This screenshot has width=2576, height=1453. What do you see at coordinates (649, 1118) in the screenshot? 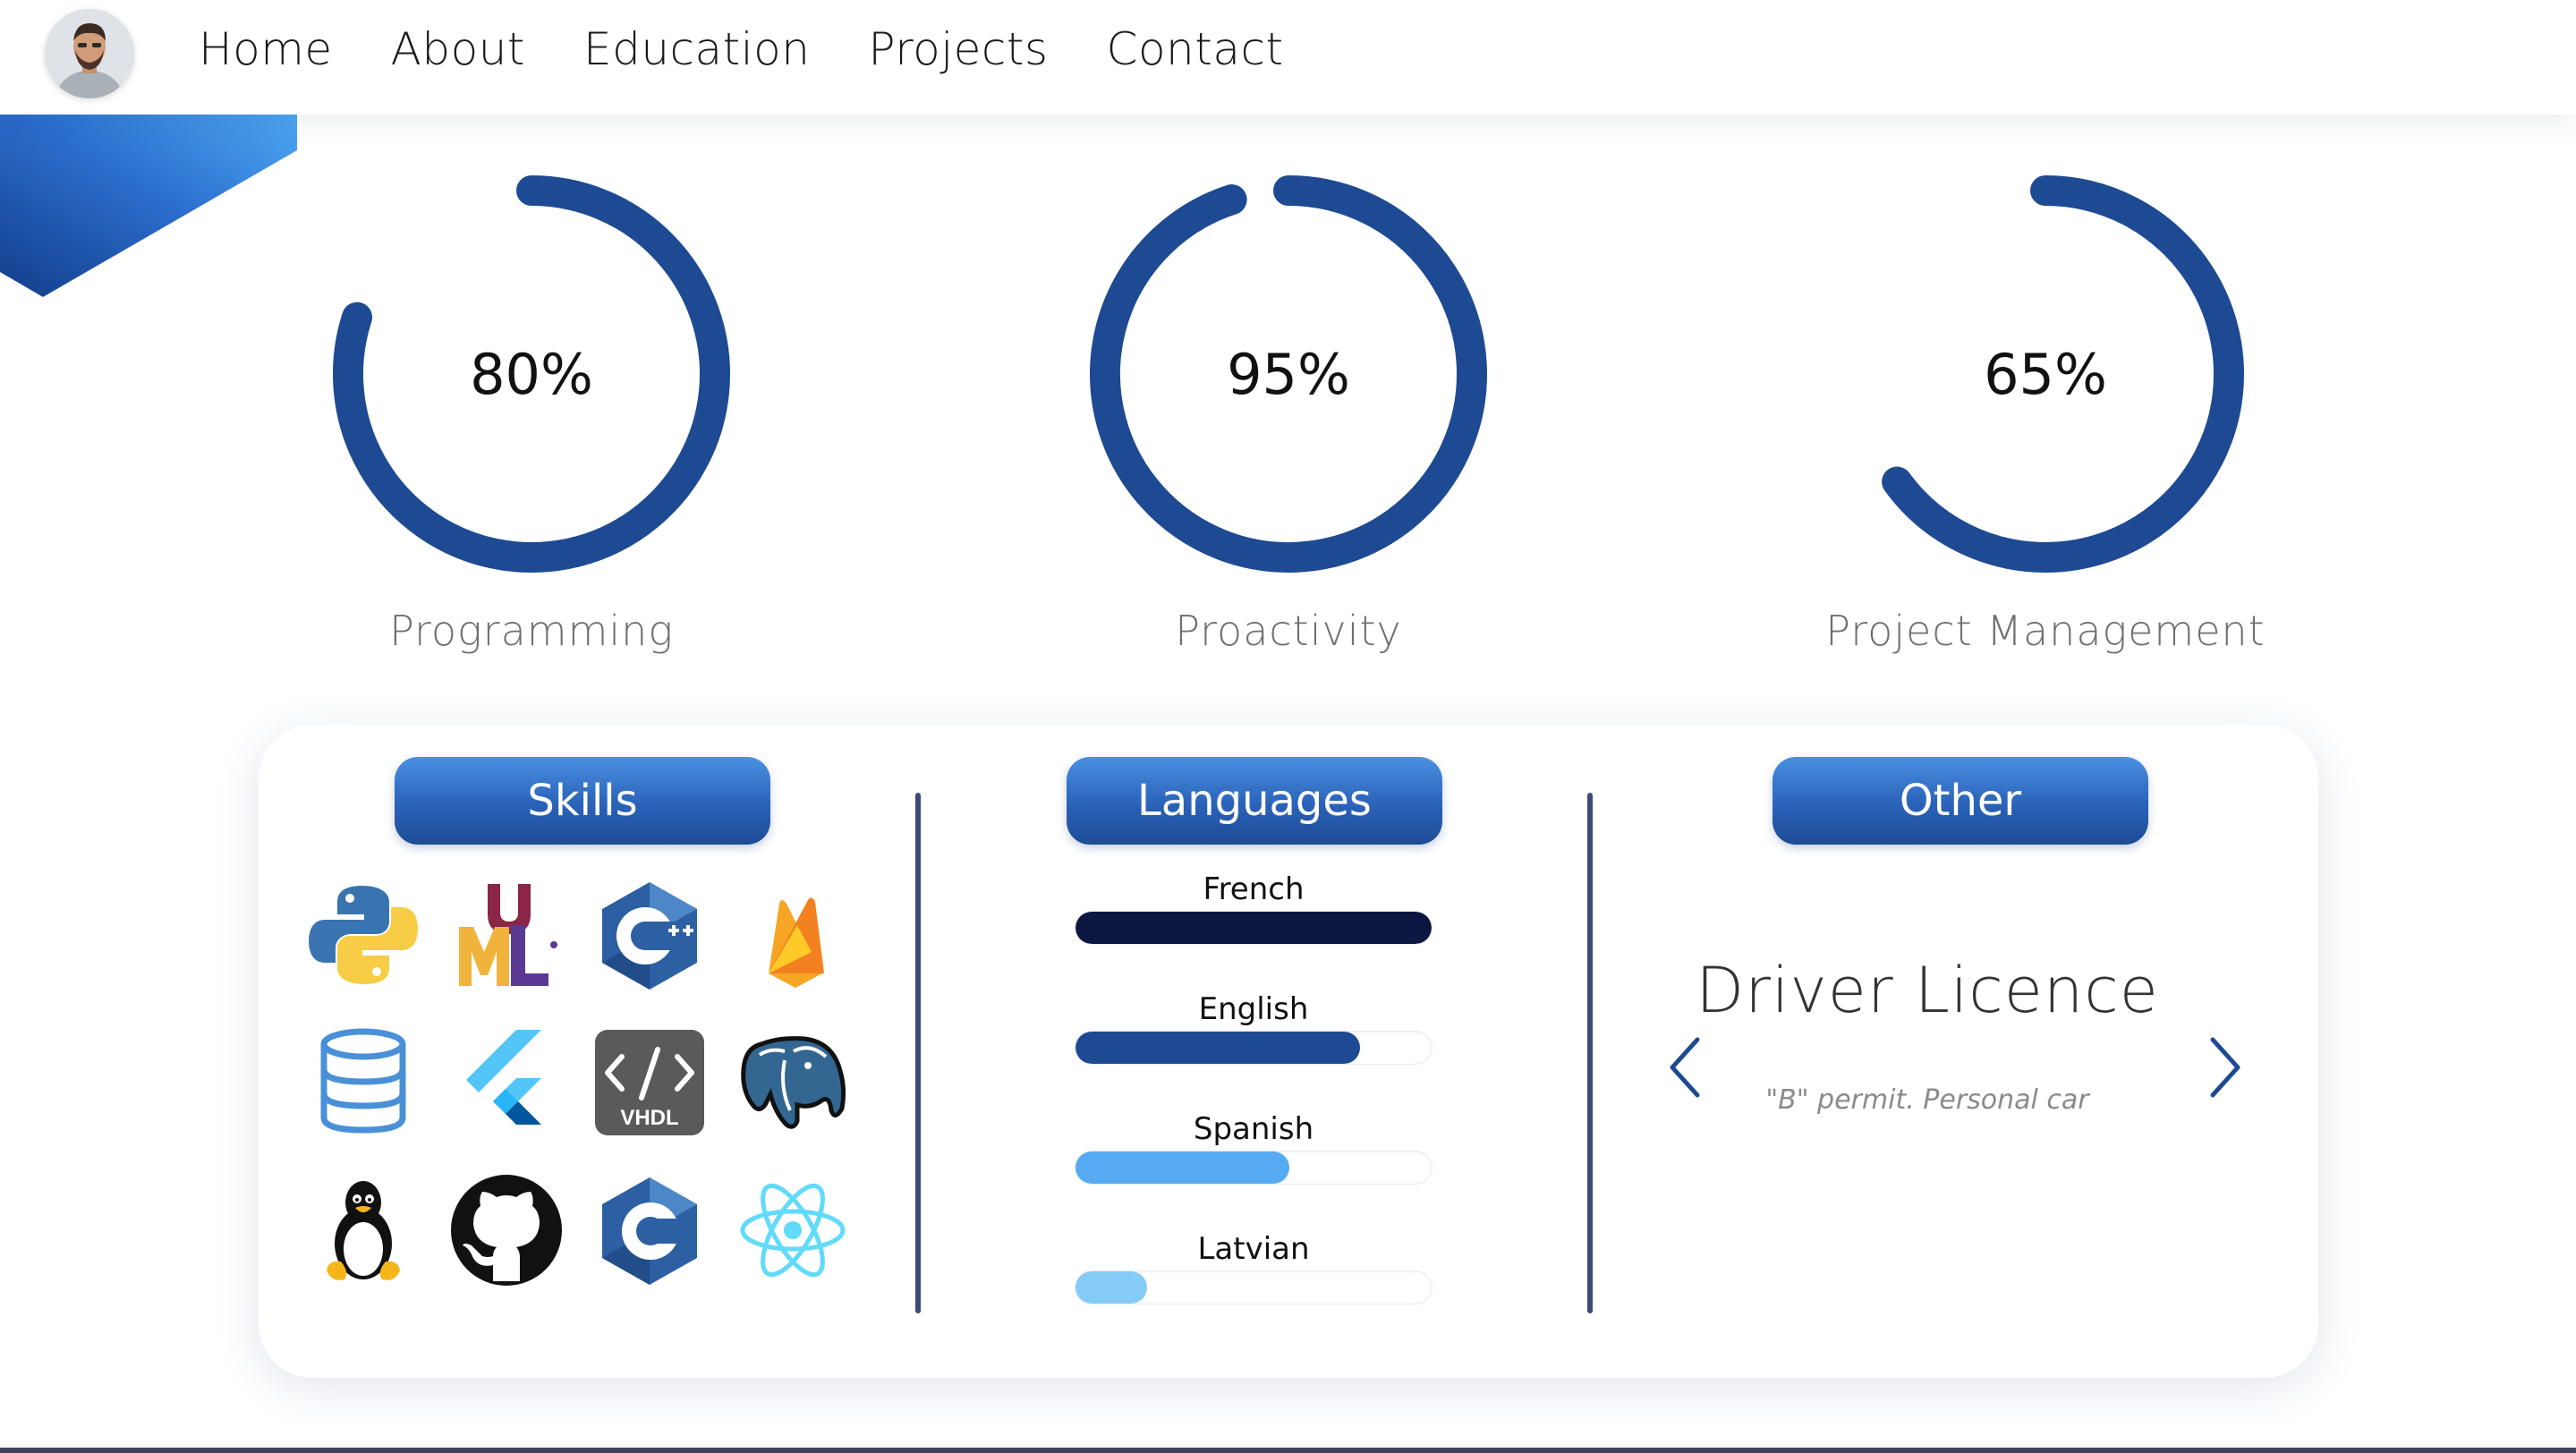
I see `vhdl-label: VHDL` at bounding box center [649, 1118].